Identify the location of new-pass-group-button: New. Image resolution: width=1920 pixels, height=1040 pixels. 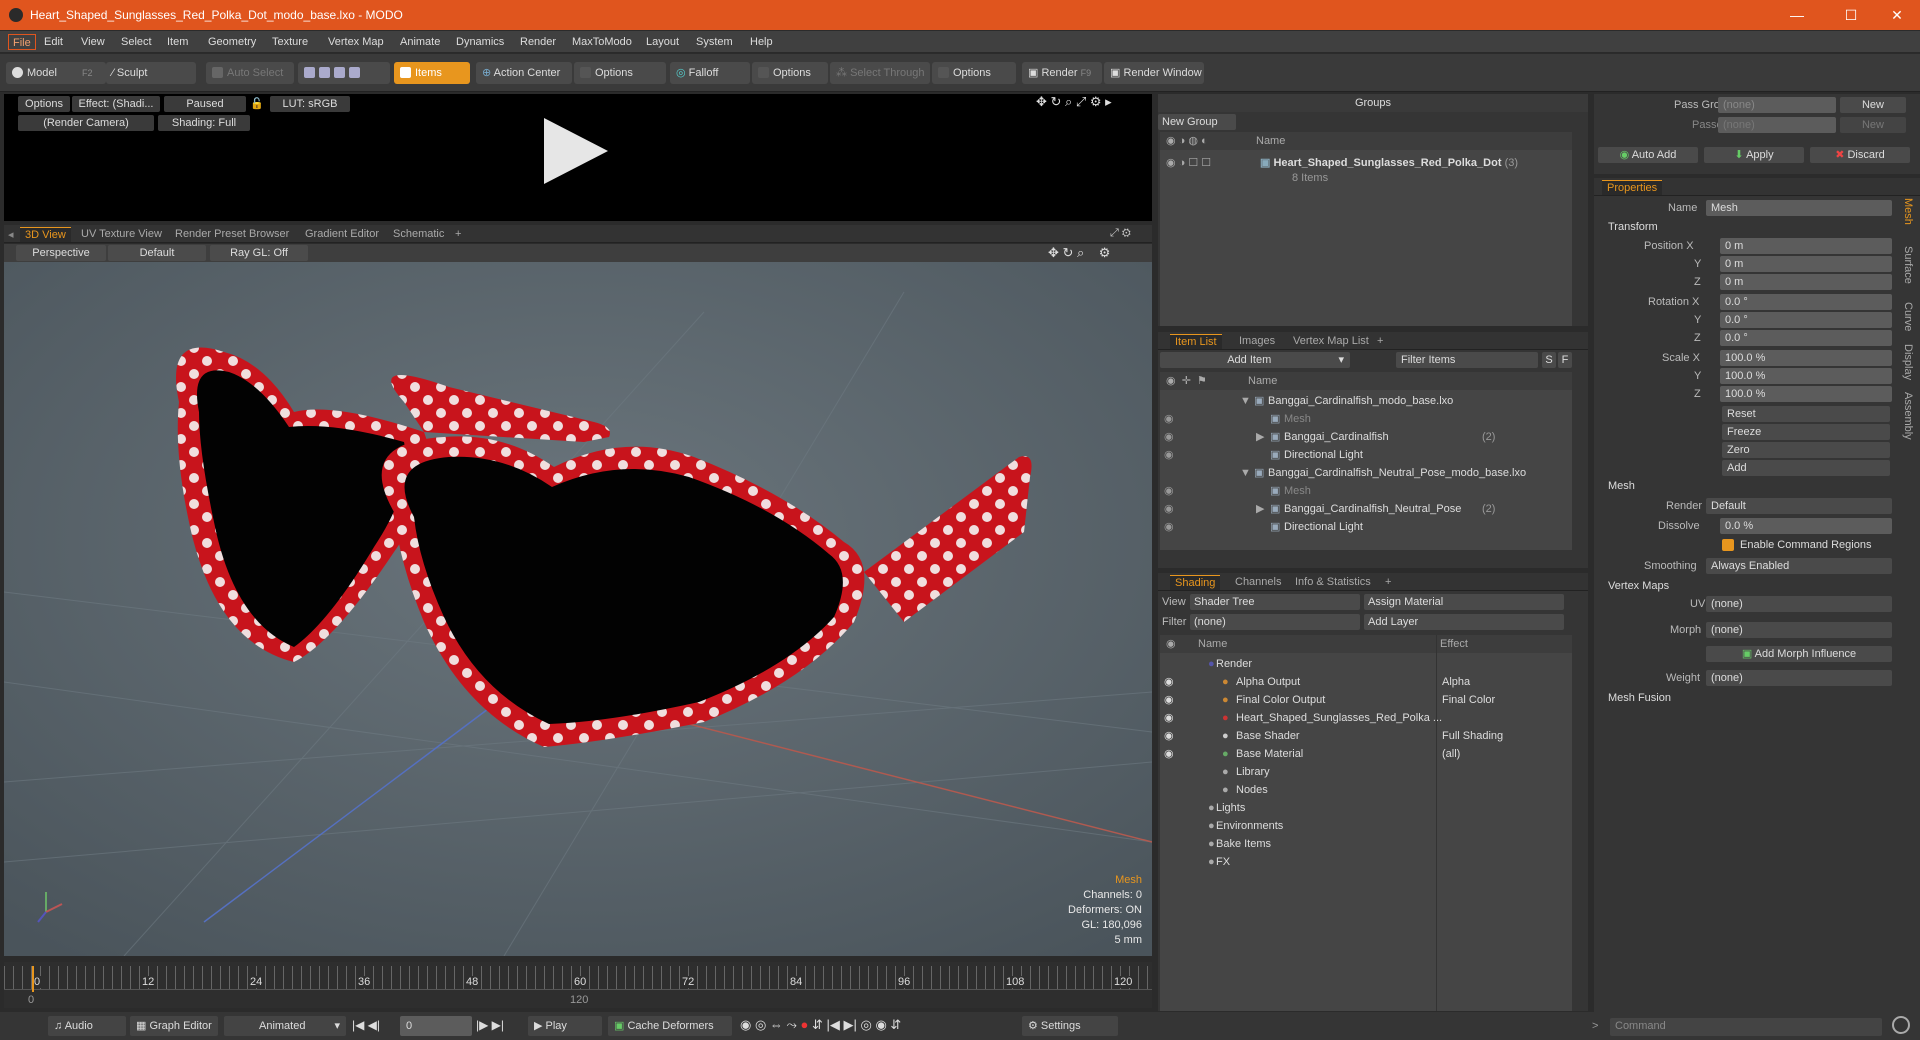
(1873, 105).